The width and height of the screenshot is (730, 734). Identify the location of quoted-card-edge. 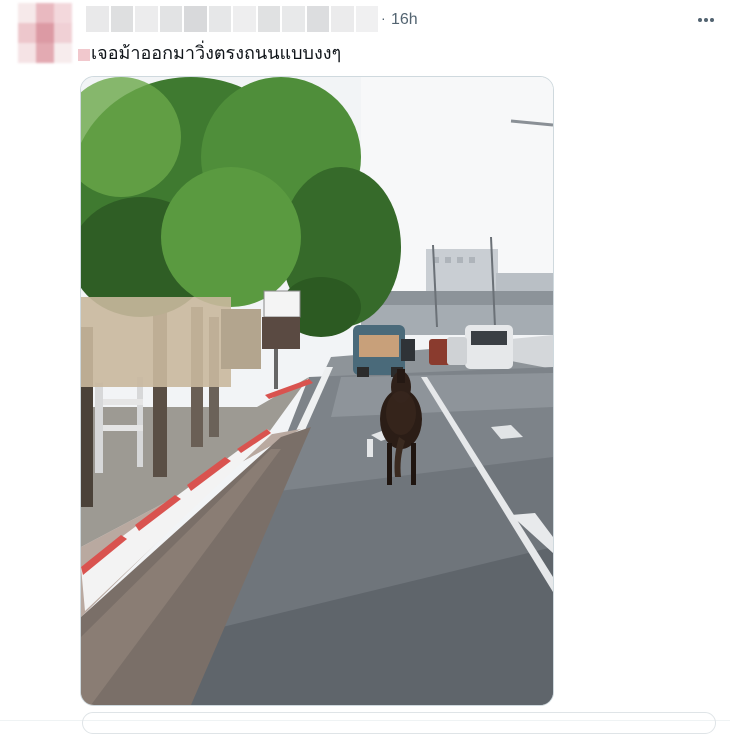
(399, 723).